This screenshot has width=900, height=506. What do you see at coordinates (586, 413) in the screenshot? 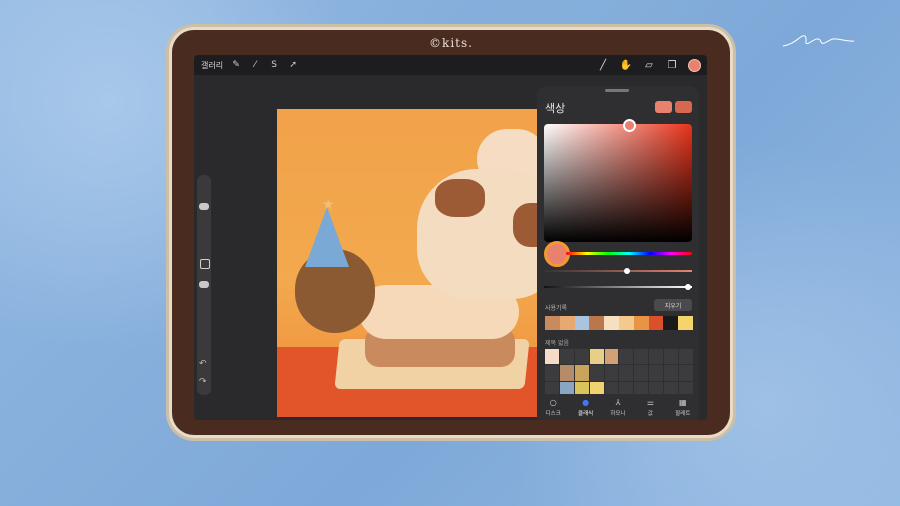
I see `tab-label: 클래식` at bounding box center [586, 413].